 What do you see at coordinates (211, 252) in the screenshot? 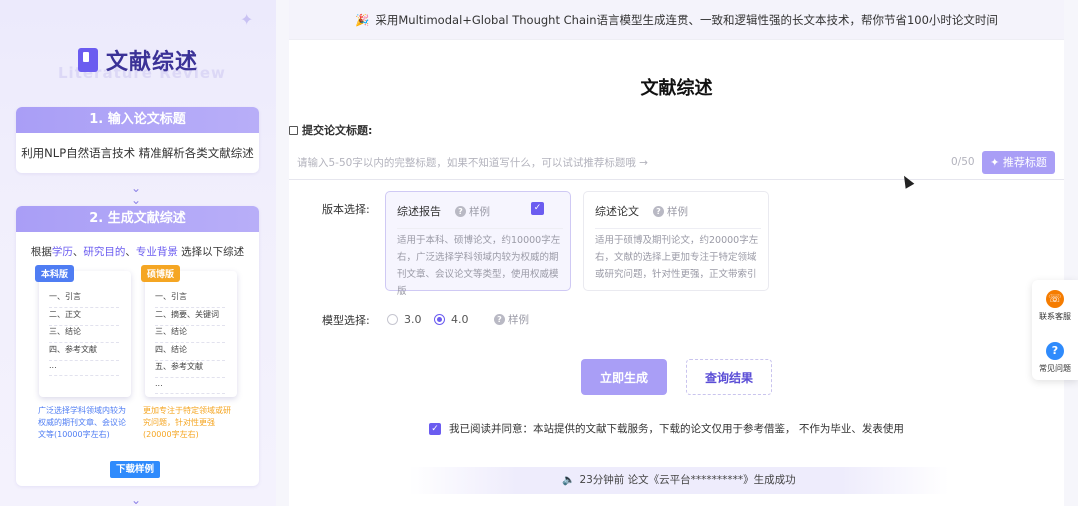
I see `lead-text: 选择以下综述` at bounding box center [211, 252].